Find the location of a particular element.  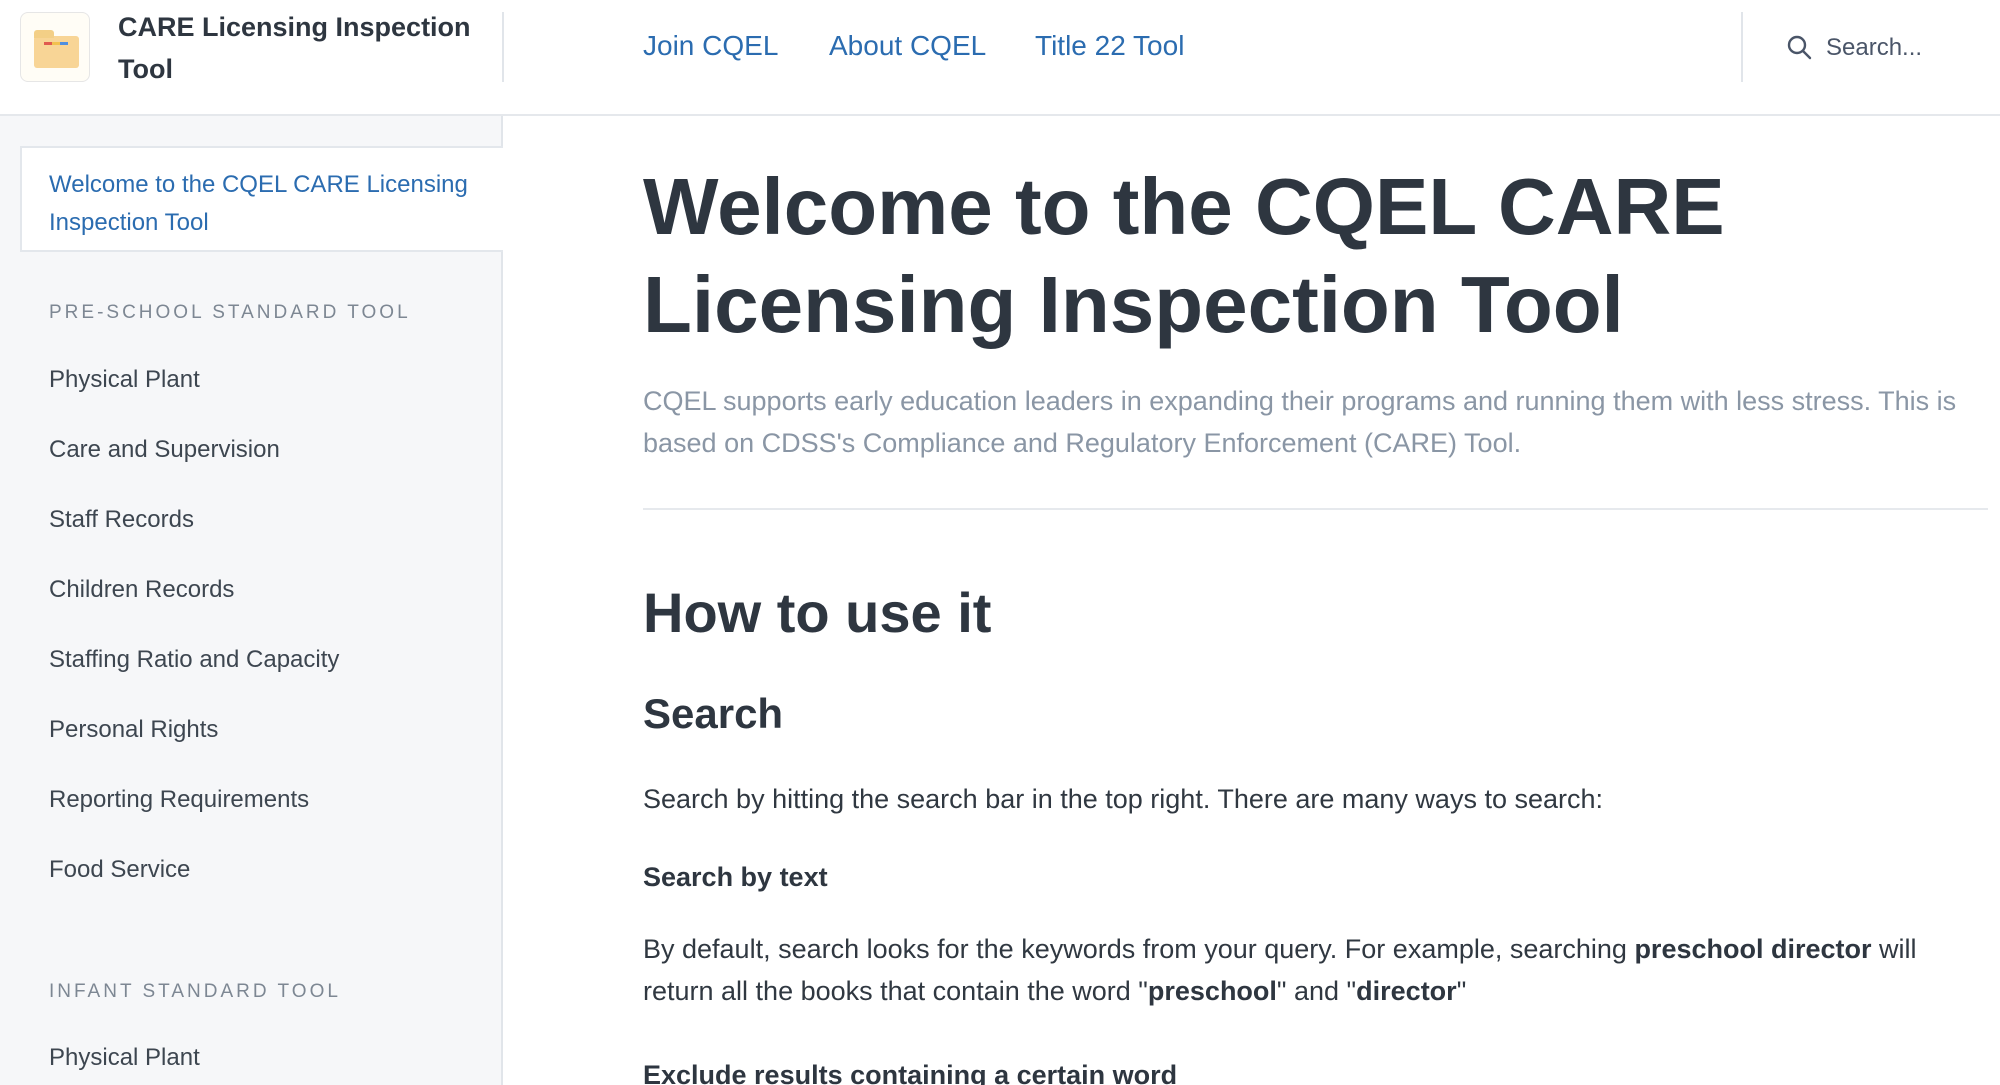

folder-logo-icon is located at coordinates (55, 47).